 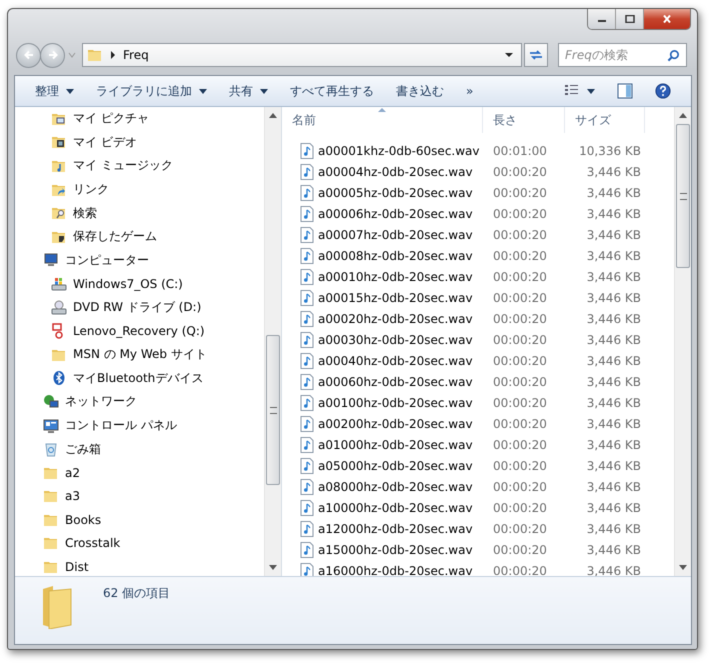 I want to click on close-button, so click(x=667, y=19).